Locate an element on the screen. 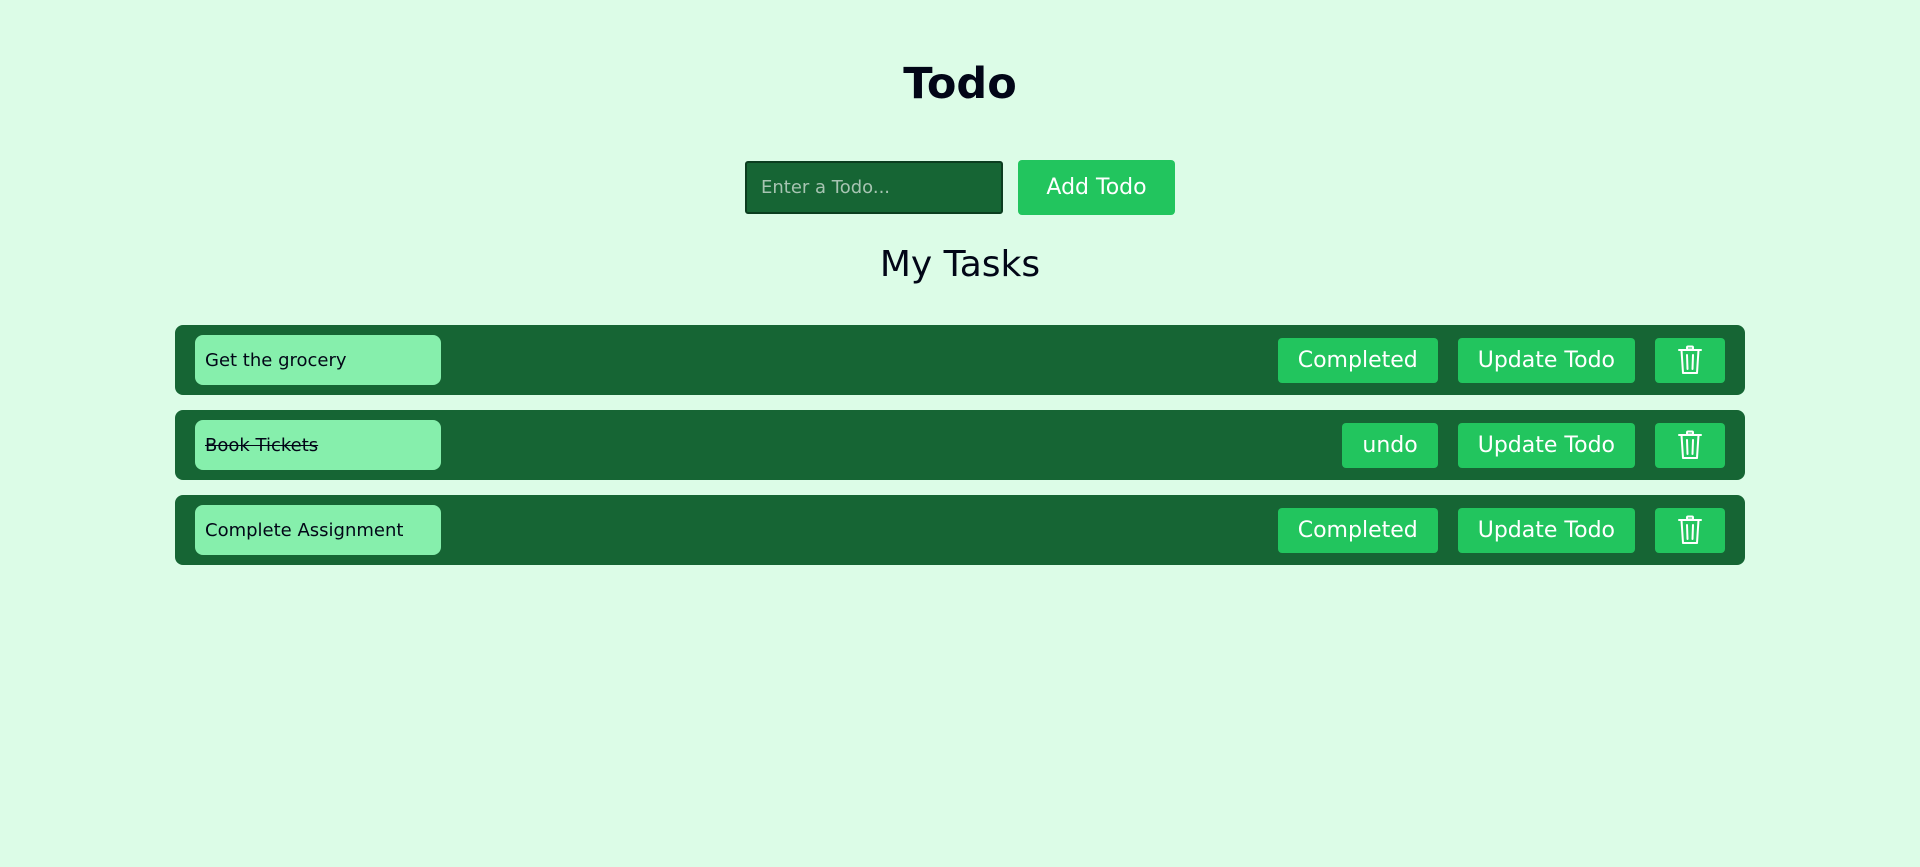  task-row: Book Tickets undo Update Todo is located at coordinates (960, 445).